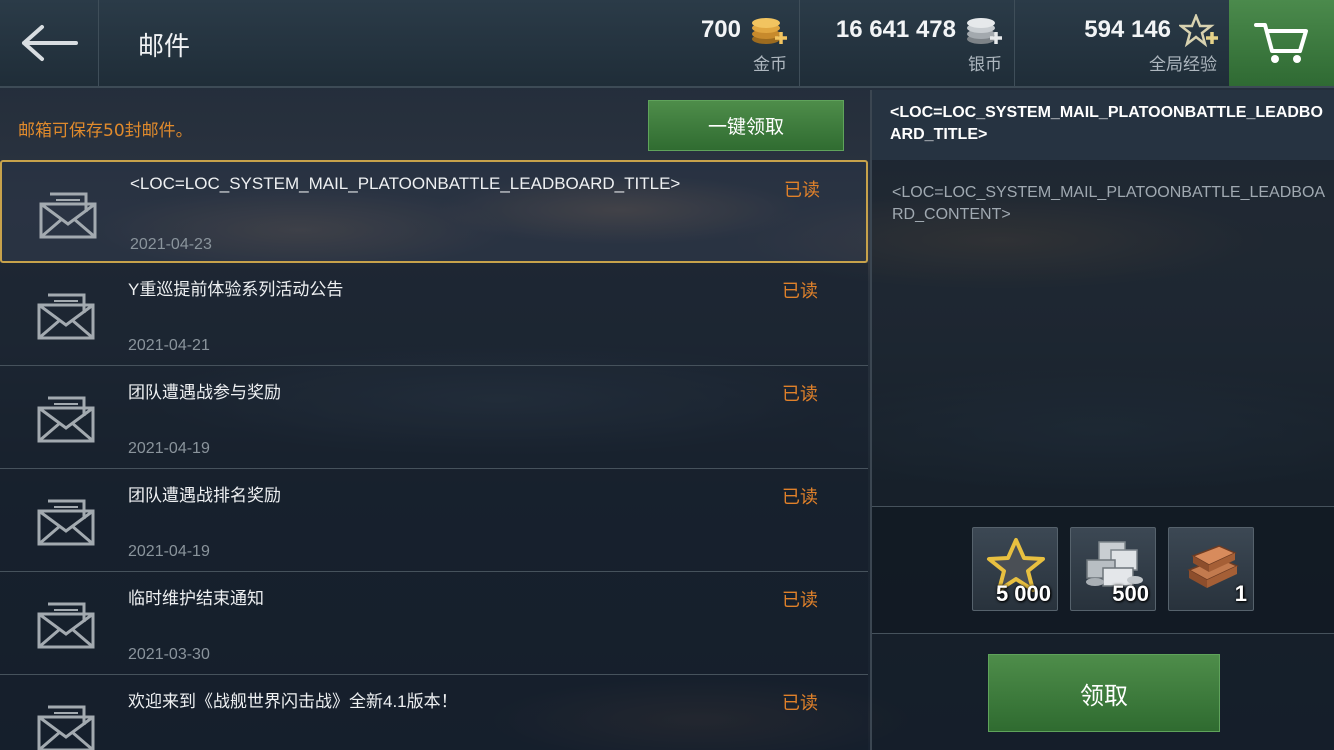 The height and width of the screenshot is (750, 1334). Describe the element at coordinates (169, 345) in the screenshot. I see `mail-date: 2021-04-21` at that location.